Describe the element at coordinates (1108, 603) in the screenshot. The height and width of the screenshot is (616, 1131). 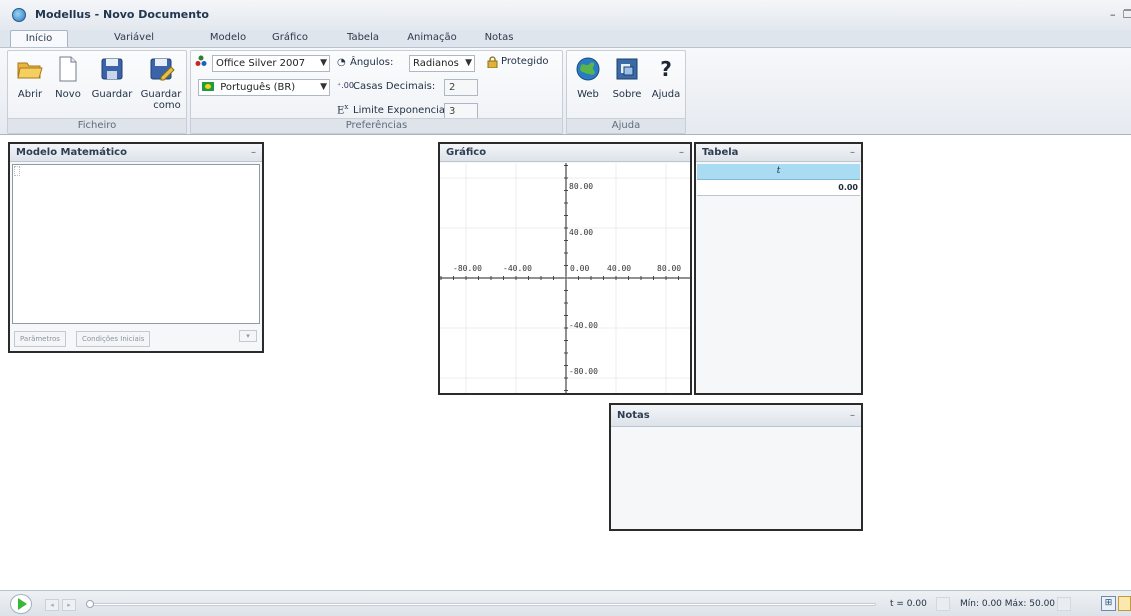
I see `layout-icon: ⊞` at that location.